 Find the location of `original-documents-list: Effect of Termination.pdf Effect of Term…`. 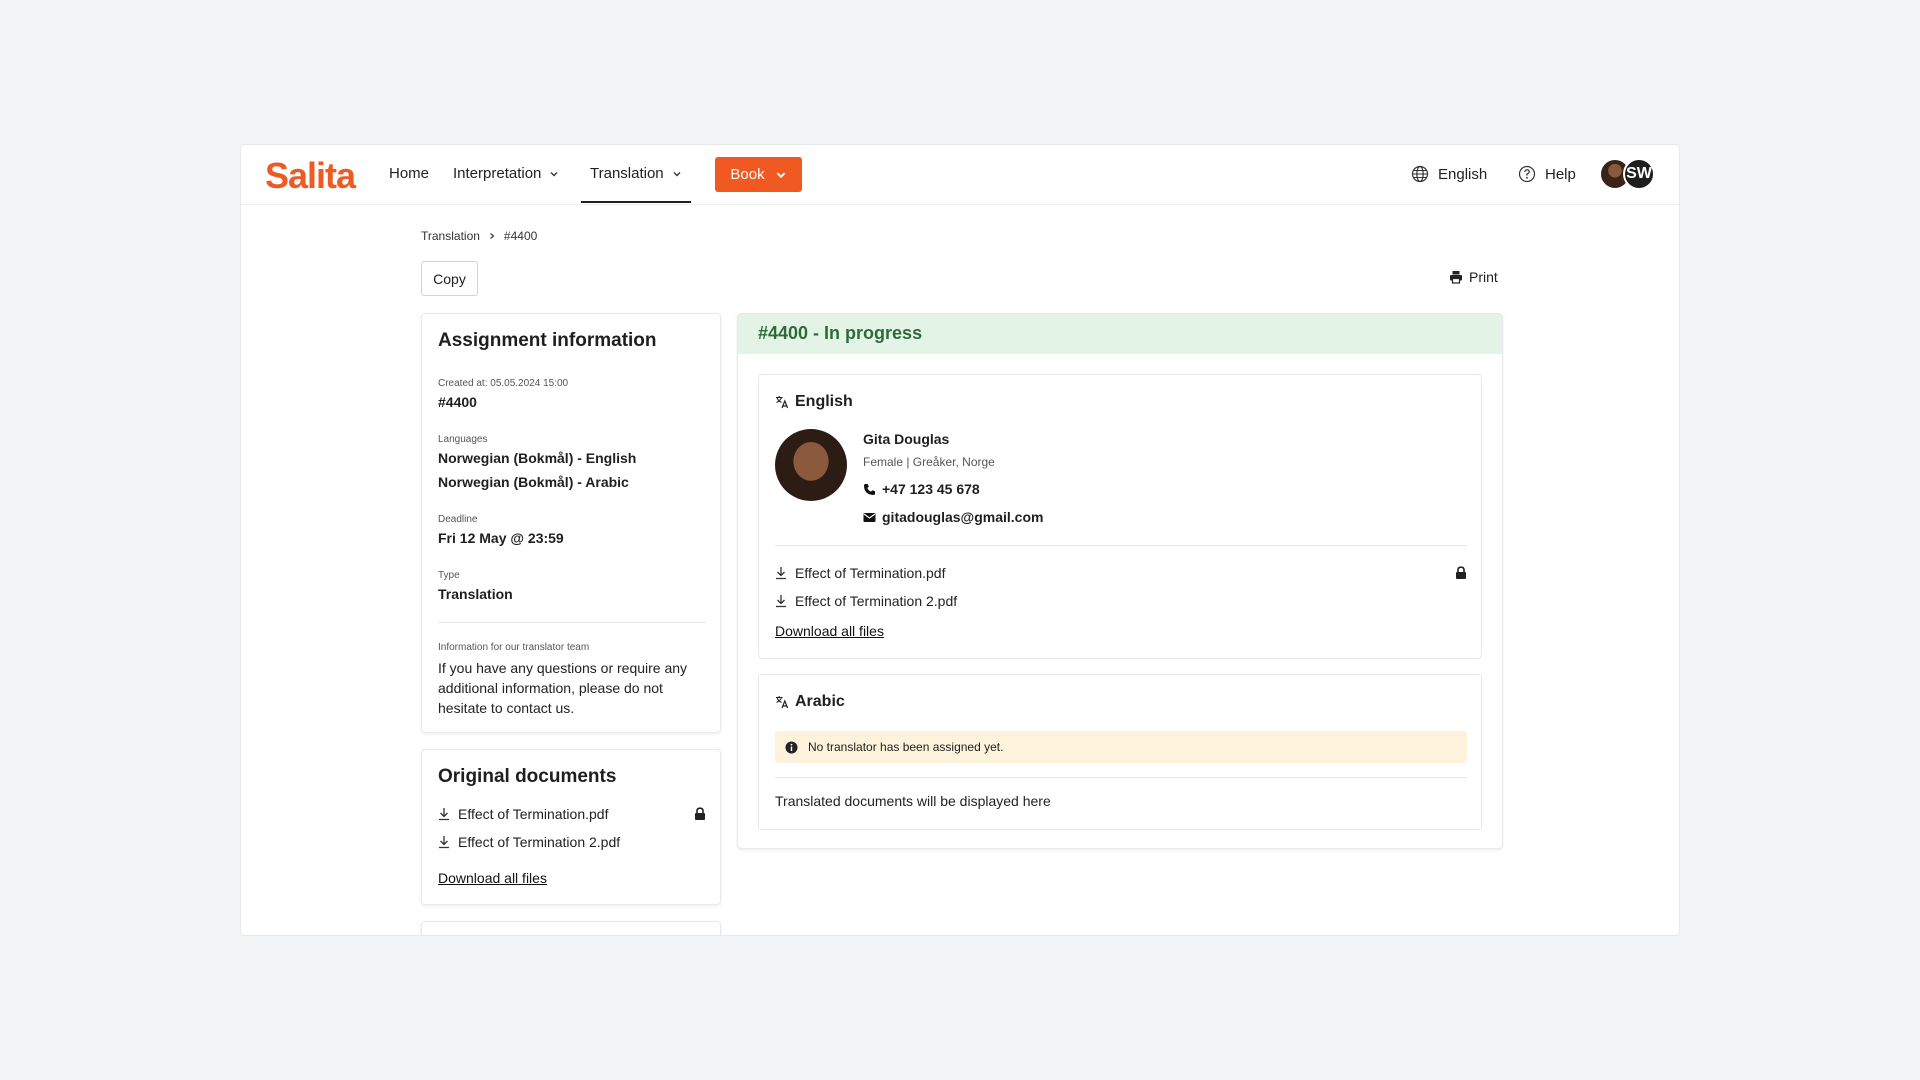

original-documents-list: Effect of Termination.pdf Effect of Term… is located at coordinates (572, 828).